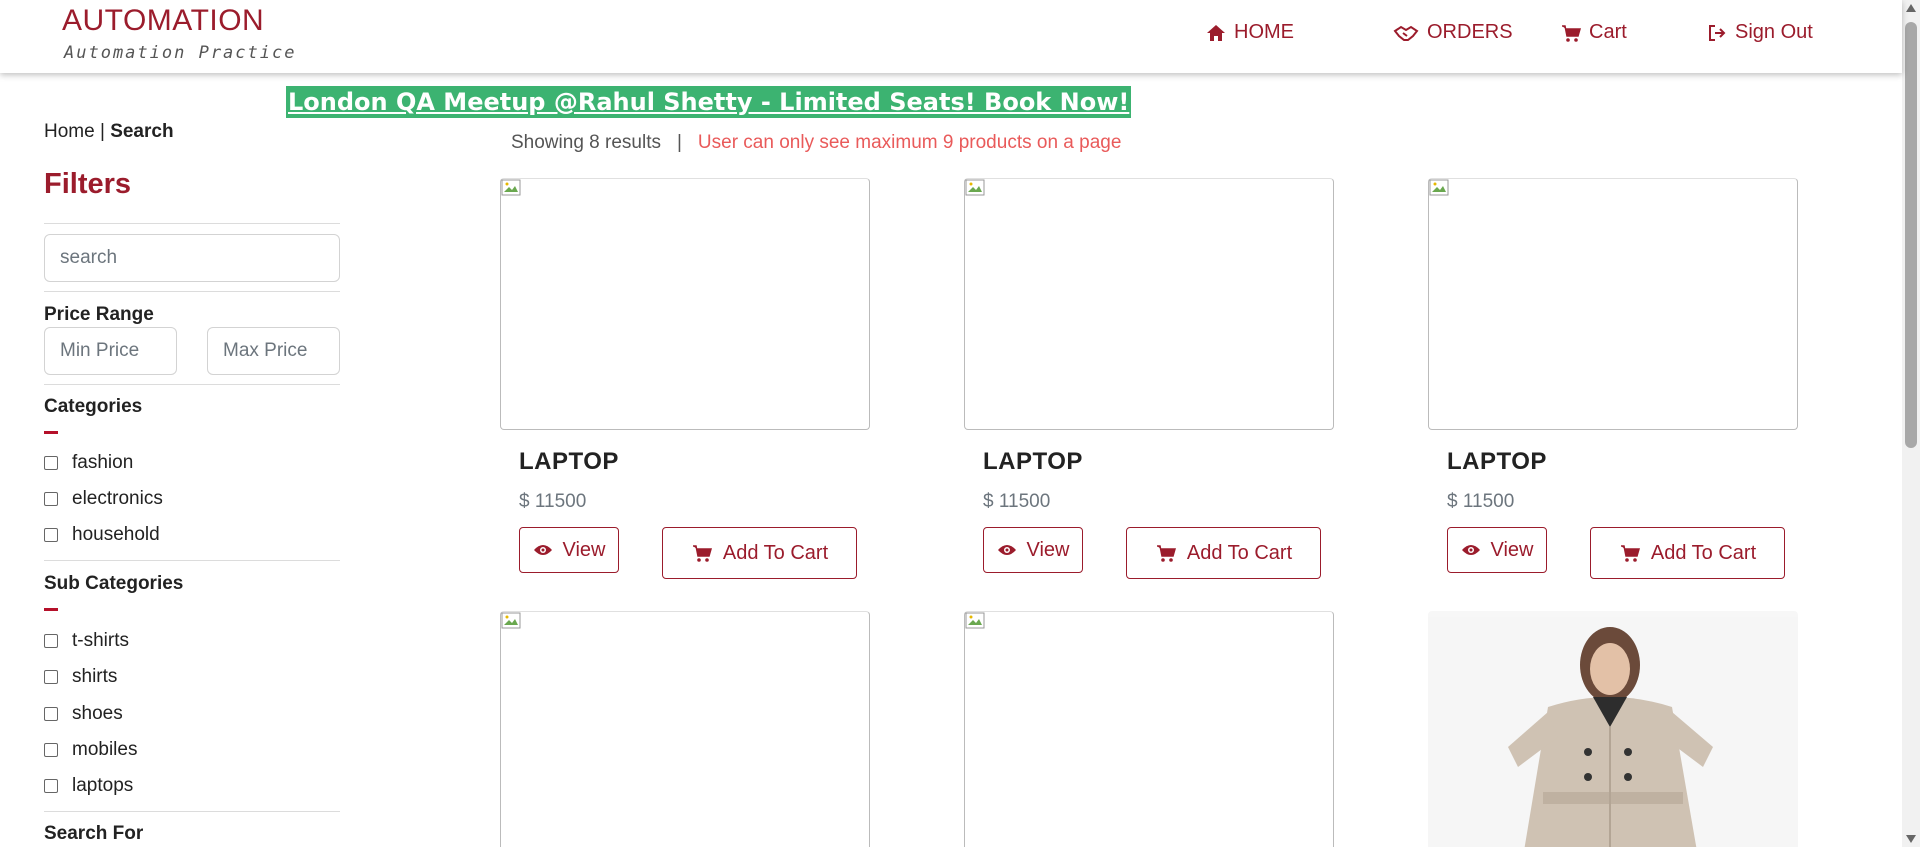  Describe the element at coordinates (114, 583) in the screenshot. I see `subcategories-label: Sub Categories` at that location.